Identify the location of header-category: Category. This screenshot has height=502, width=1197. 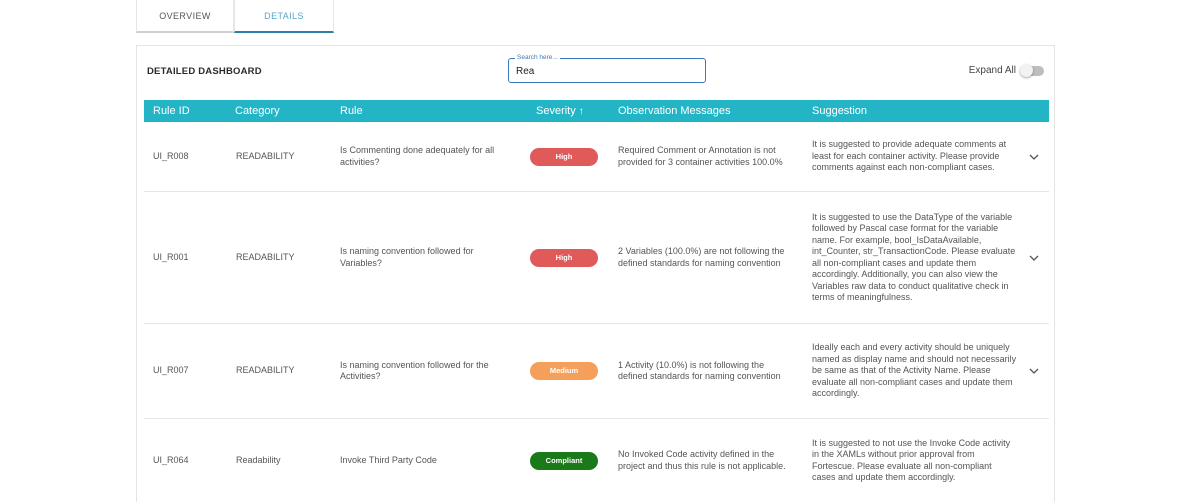
(257, 111).